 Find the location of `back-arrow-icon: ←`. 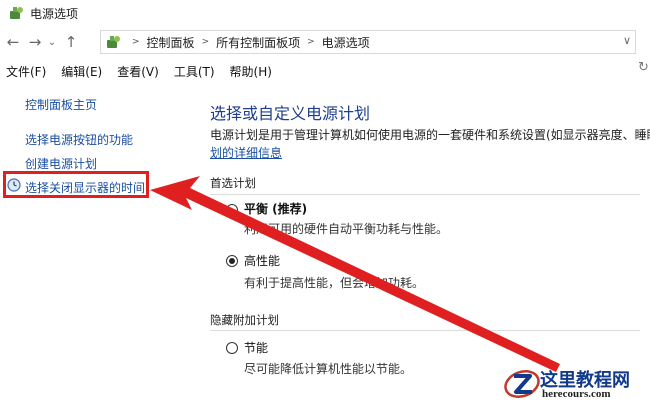

back-arrow-icon: ← is located at coordinates (13, 42).